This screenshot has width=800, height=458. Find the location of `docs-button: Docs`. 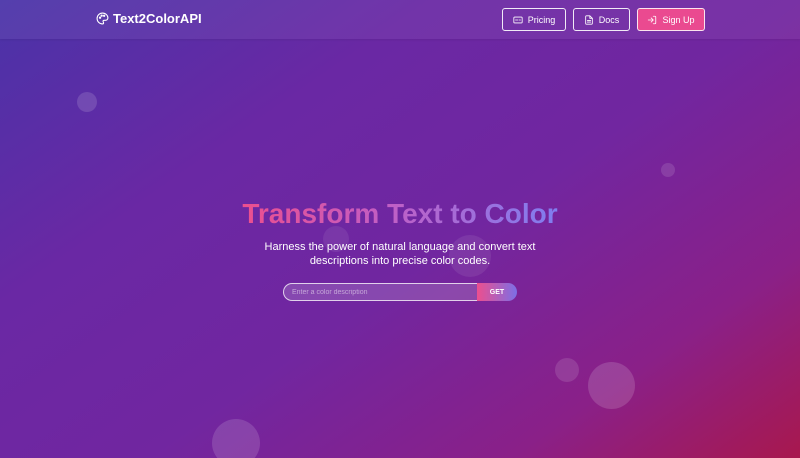

docs-button: Docs is located at coordinates (601, 19).